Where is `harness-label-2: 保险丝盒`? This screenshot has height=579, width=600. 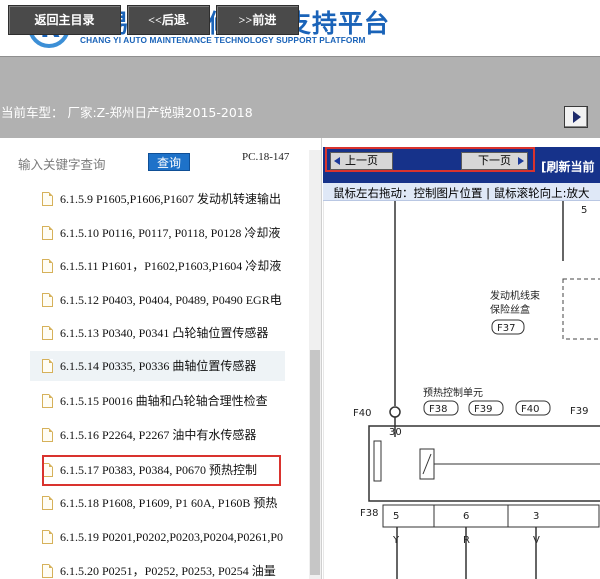
harness-label-2: 保险丝盒 is located at coordinates (510, 309).